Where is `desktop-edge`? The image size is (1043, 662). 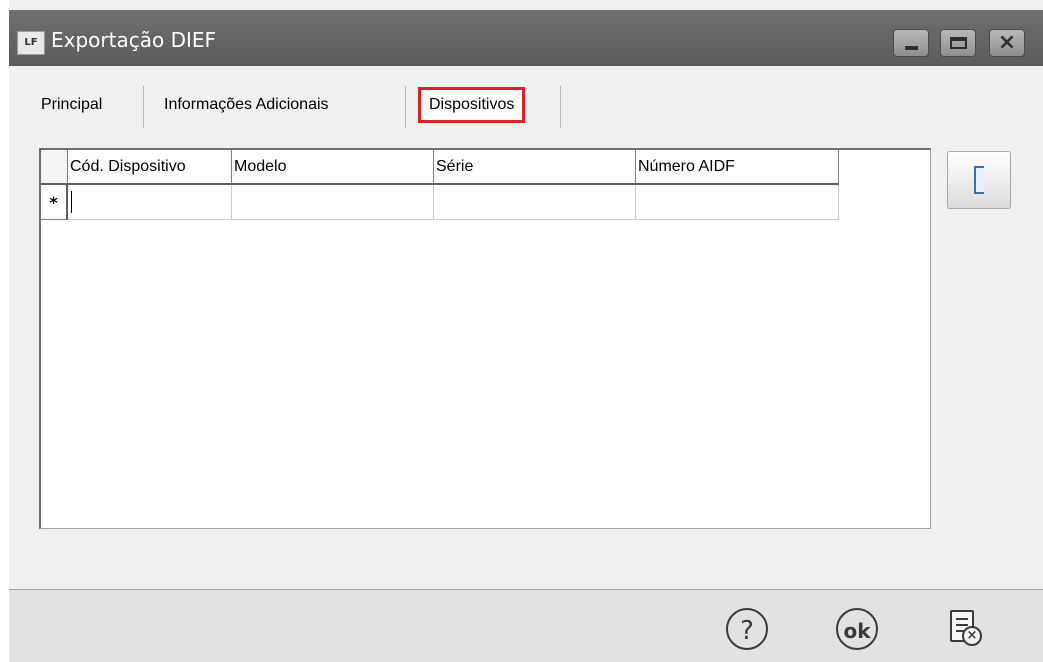 desktop-edge is located at coordinates (4, 331).